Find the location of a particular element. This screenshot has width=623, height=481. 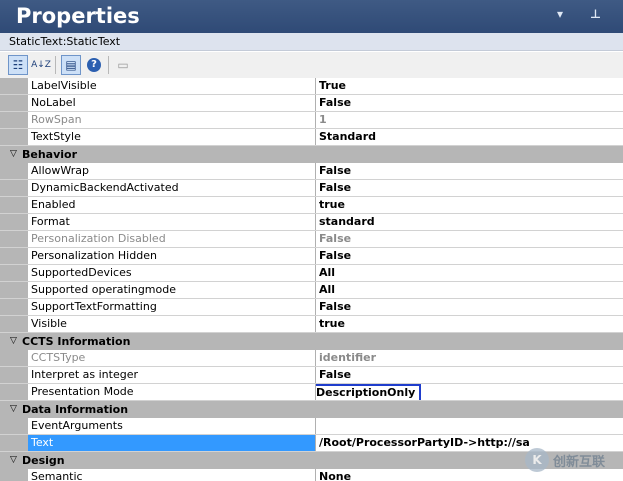

help-icon: ? is located at coordinates (94, 65).